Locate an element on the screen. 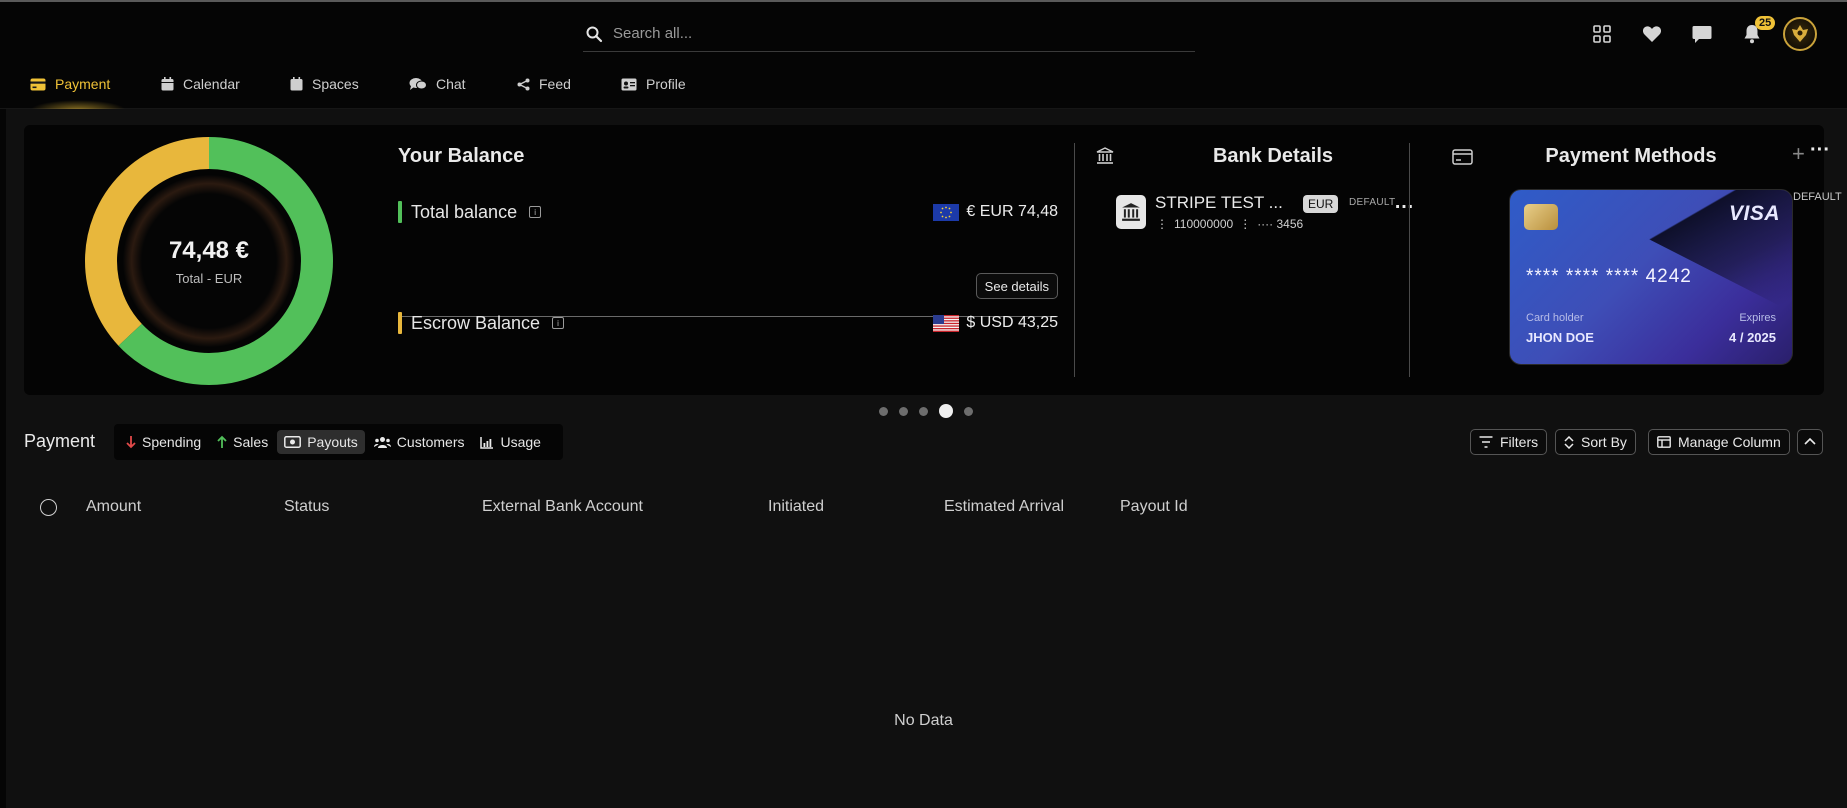  favorites-button is located at coordinates (1652, 34).